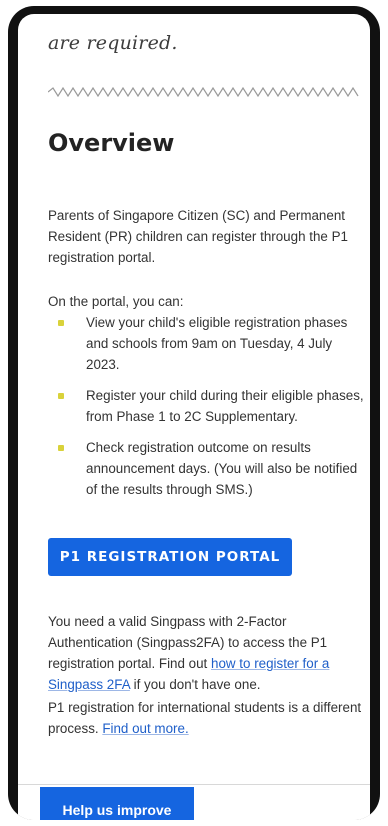 Image resolution: width=388 pixels, height=826 pixels. I want to click on p1-registration-portal-button: P1 REGISTRATION PORTAL, so click(170, 557).